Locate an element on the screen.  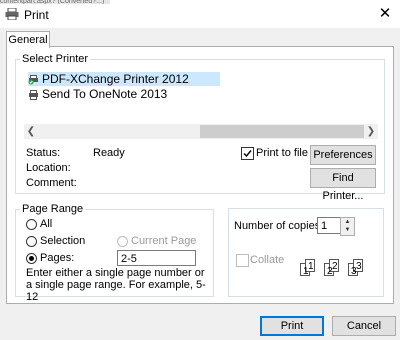
printer-name: Send To OneNote 2013 is located at coordinates (105, 94).